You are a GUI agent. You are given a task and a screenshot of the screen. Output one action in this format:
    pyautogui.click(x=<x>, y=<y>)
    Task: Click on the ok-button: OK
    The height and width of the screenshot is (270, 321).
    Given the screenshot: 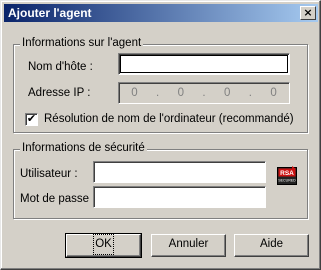 What is the action you would take?
    pyautogui.click(x=103, y=245)
    